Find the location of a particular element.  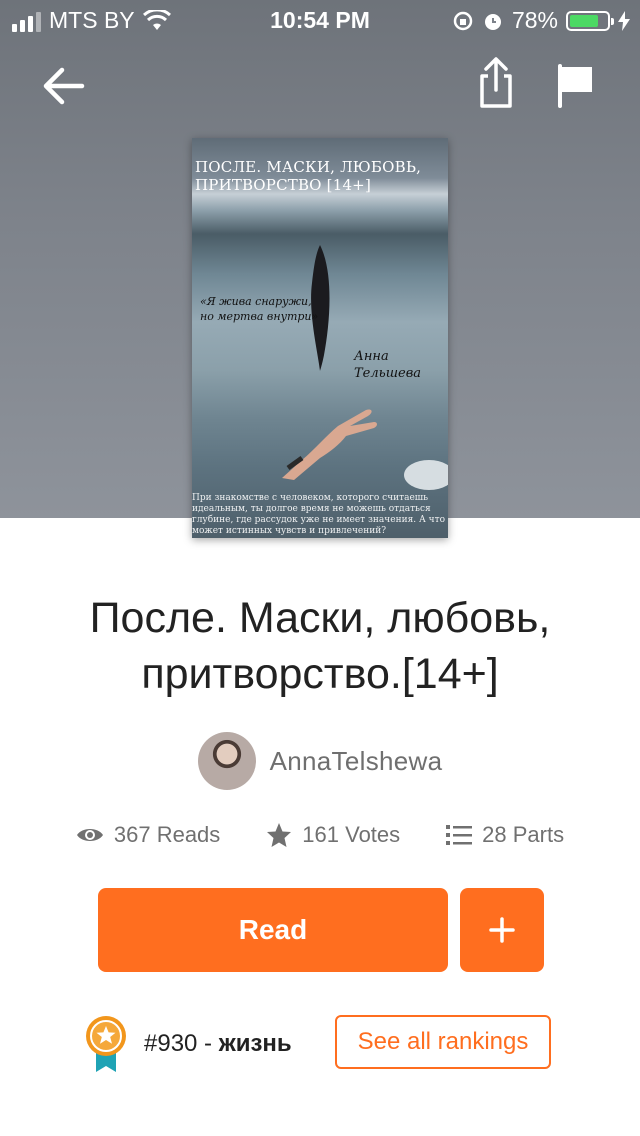

see-all-rankings-button: See all rankings is located at coordinates (443, 1042).